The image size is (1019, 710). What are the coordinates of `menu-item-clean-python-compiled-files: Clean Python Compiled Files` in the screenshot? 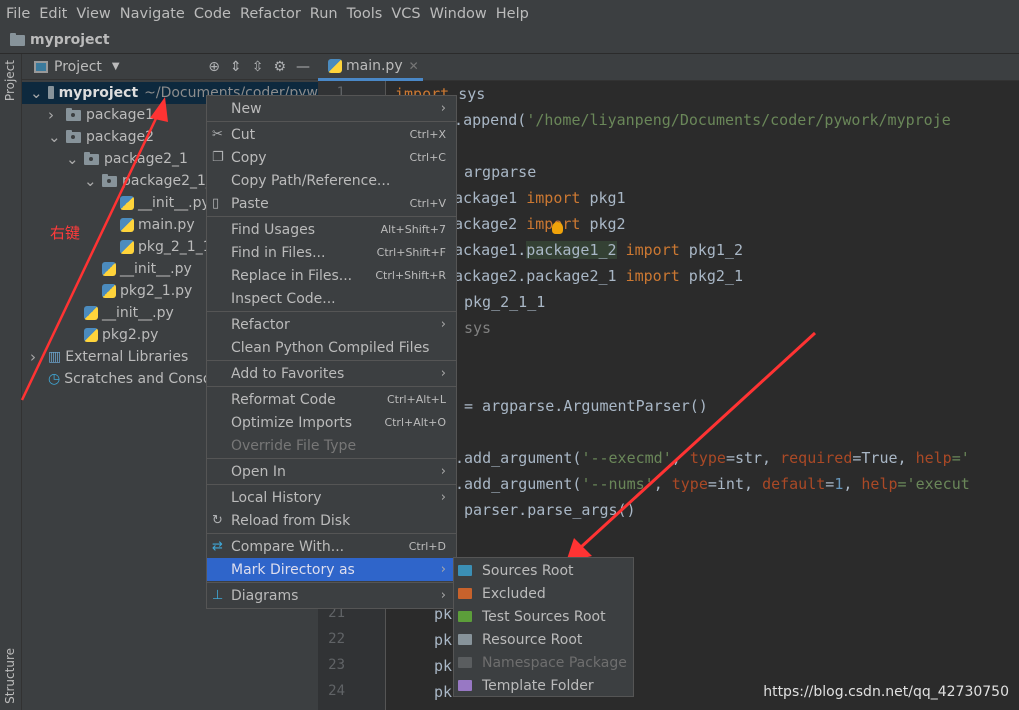 It's located at (331, 347).